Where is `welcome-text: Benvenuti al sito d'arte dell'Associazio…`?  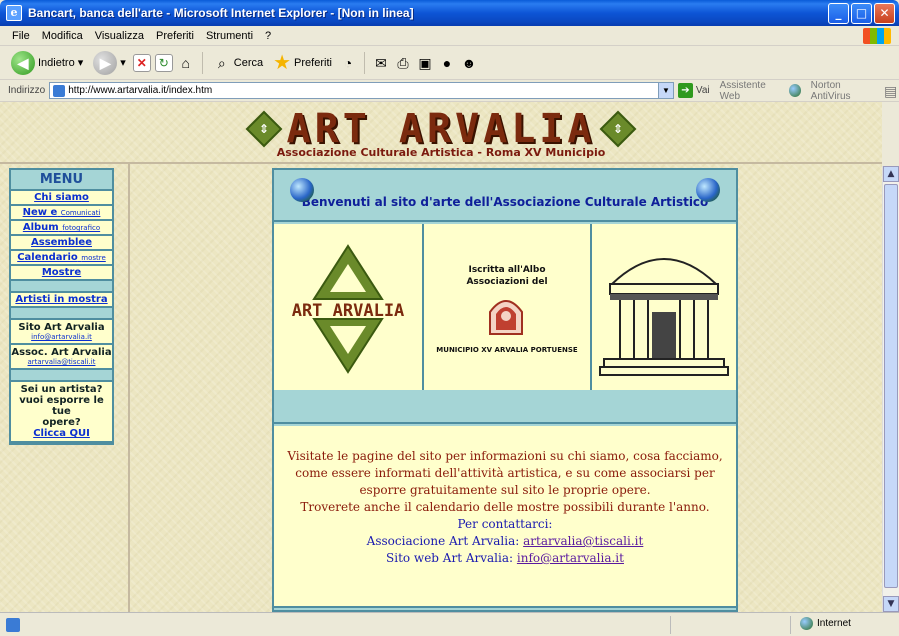 welcome-text: Benvenuti al sito d'arte dell'Associazio… is located at coordinates (505, 202).